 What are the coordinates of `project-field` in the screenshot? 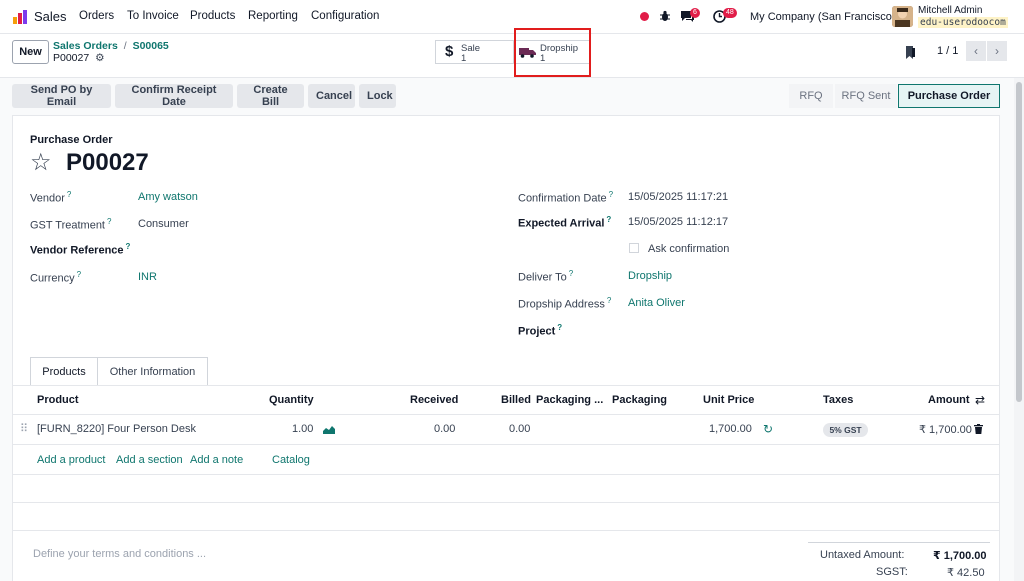 It's located at (748, 330).